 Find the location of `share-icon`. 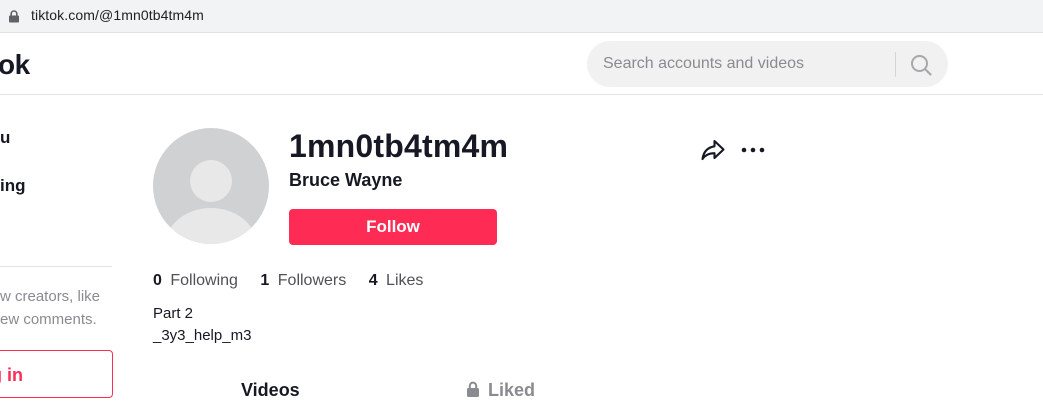

share-icon is located at coordinates (713, 150).